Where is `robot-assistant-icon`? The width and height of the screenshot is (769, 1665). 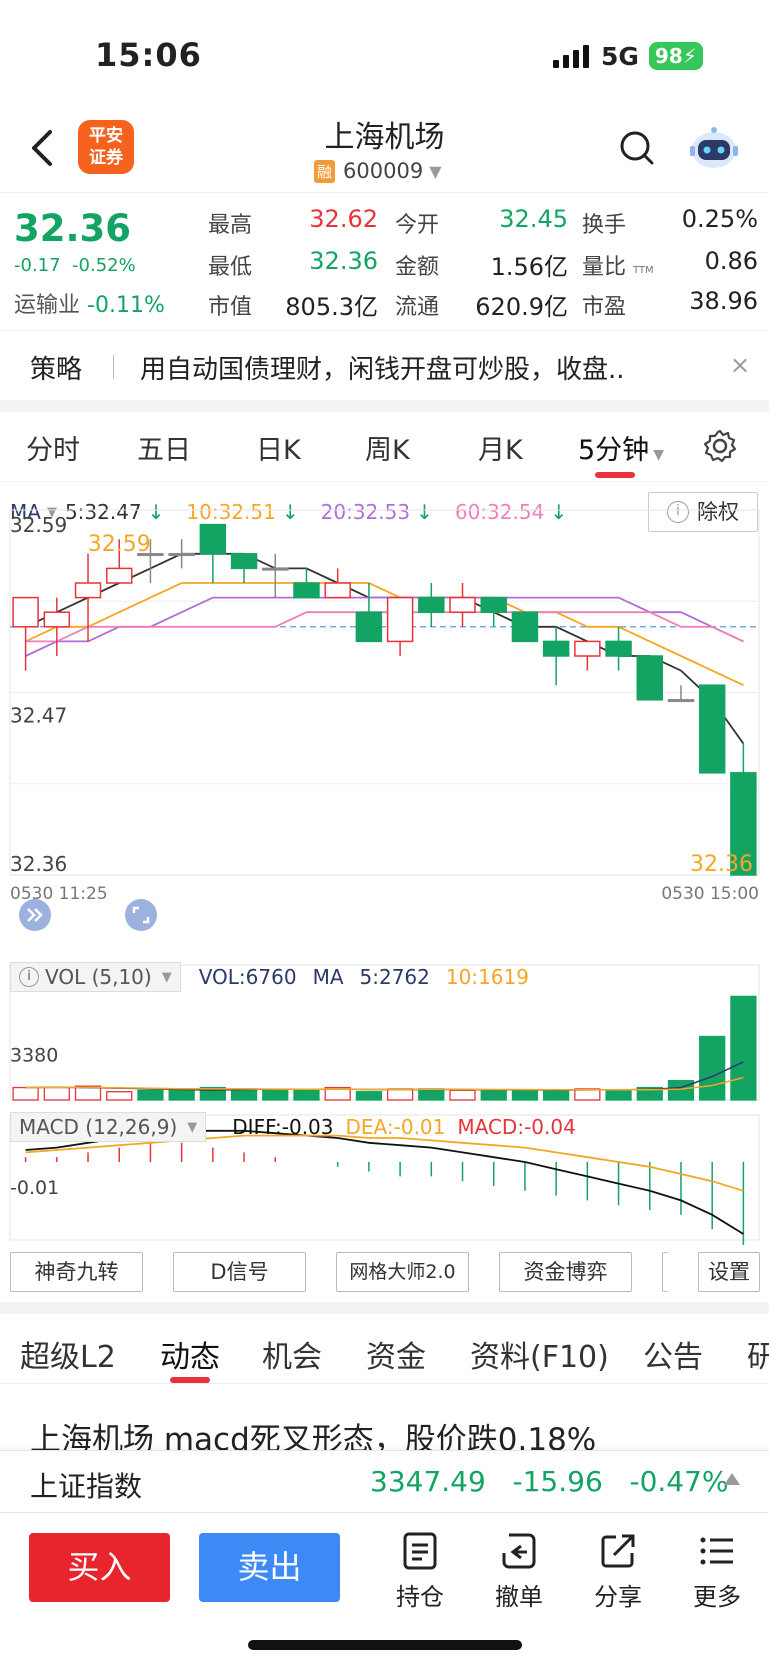 robot-assistant-icon is located at coordinates (714, 148).